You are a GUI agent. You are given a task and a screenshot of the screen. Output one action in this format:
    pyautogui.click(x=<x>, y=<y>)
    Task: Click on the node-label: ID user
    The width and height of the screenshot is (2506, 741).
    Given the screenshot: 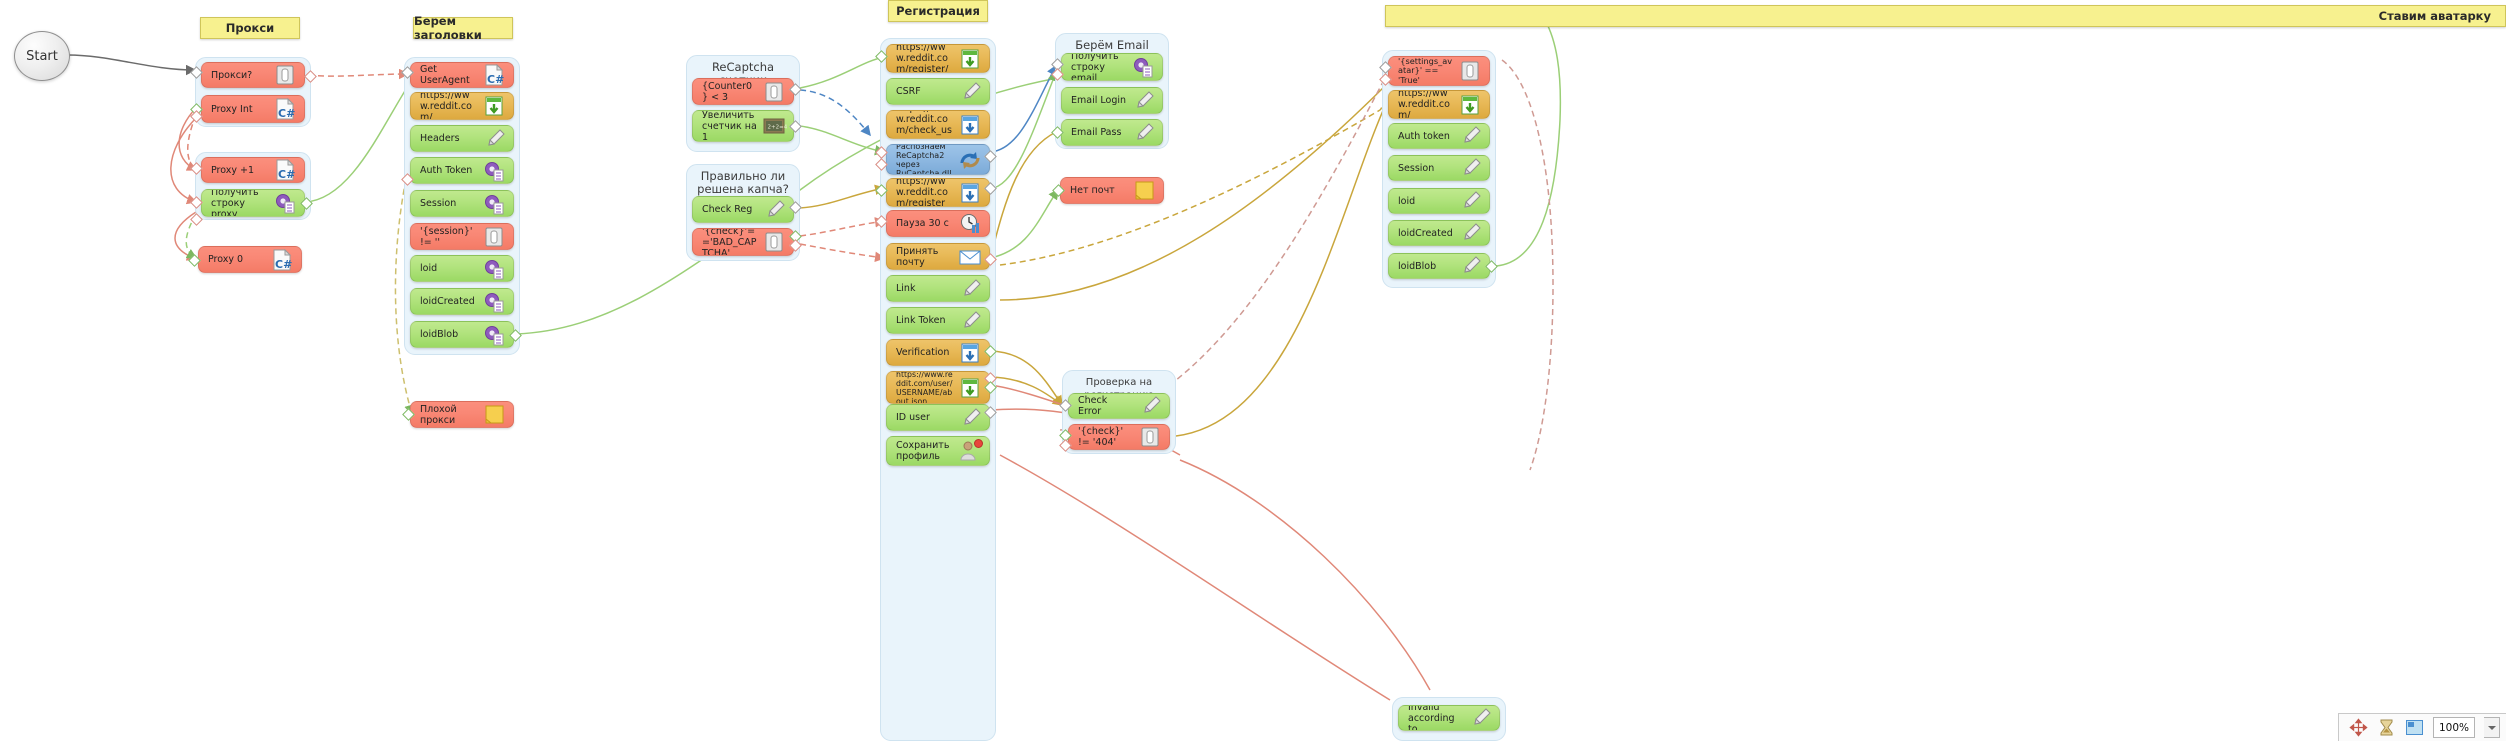 What is the action you would take?
    pyautogui.click(x=913, y=417)
    